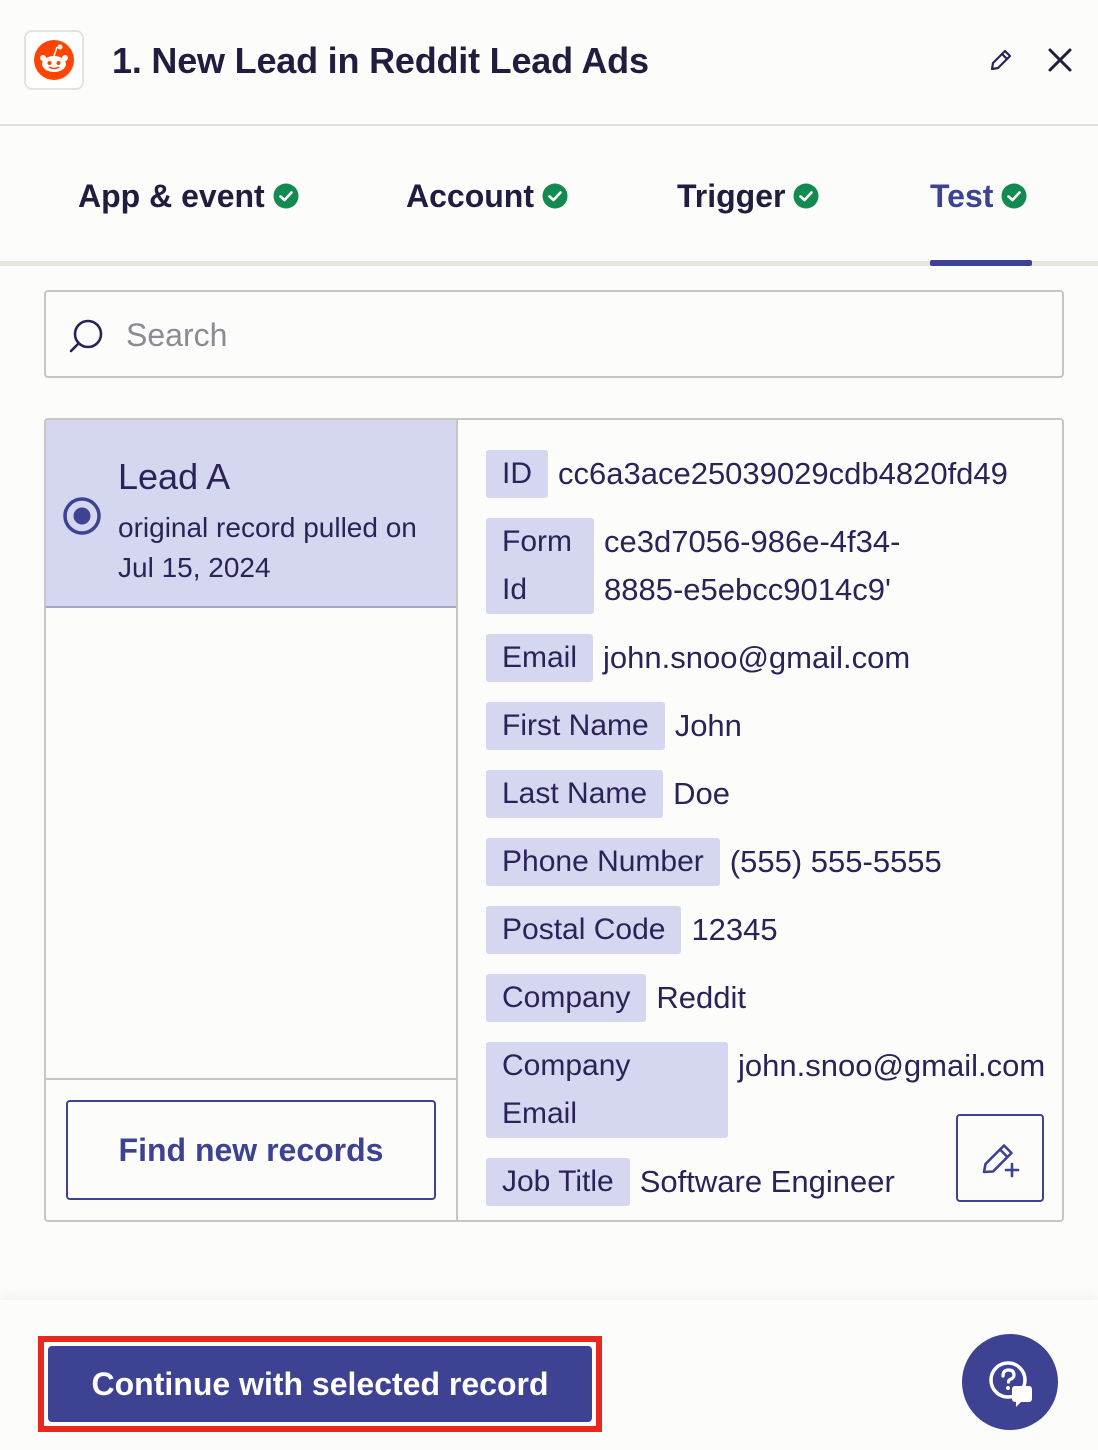 The width and height of the screenshot is (1098, 1450). I want to click on field-key: Company Email, so click(607, 1090).